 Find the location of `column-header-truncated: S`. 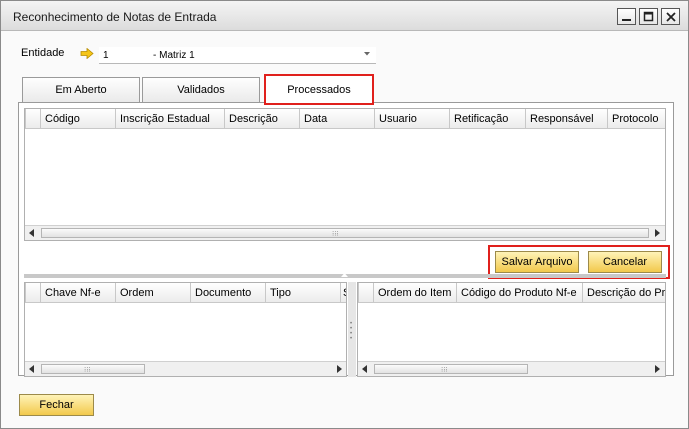

column-header-truncated: S is located at coordinates (343, 293).